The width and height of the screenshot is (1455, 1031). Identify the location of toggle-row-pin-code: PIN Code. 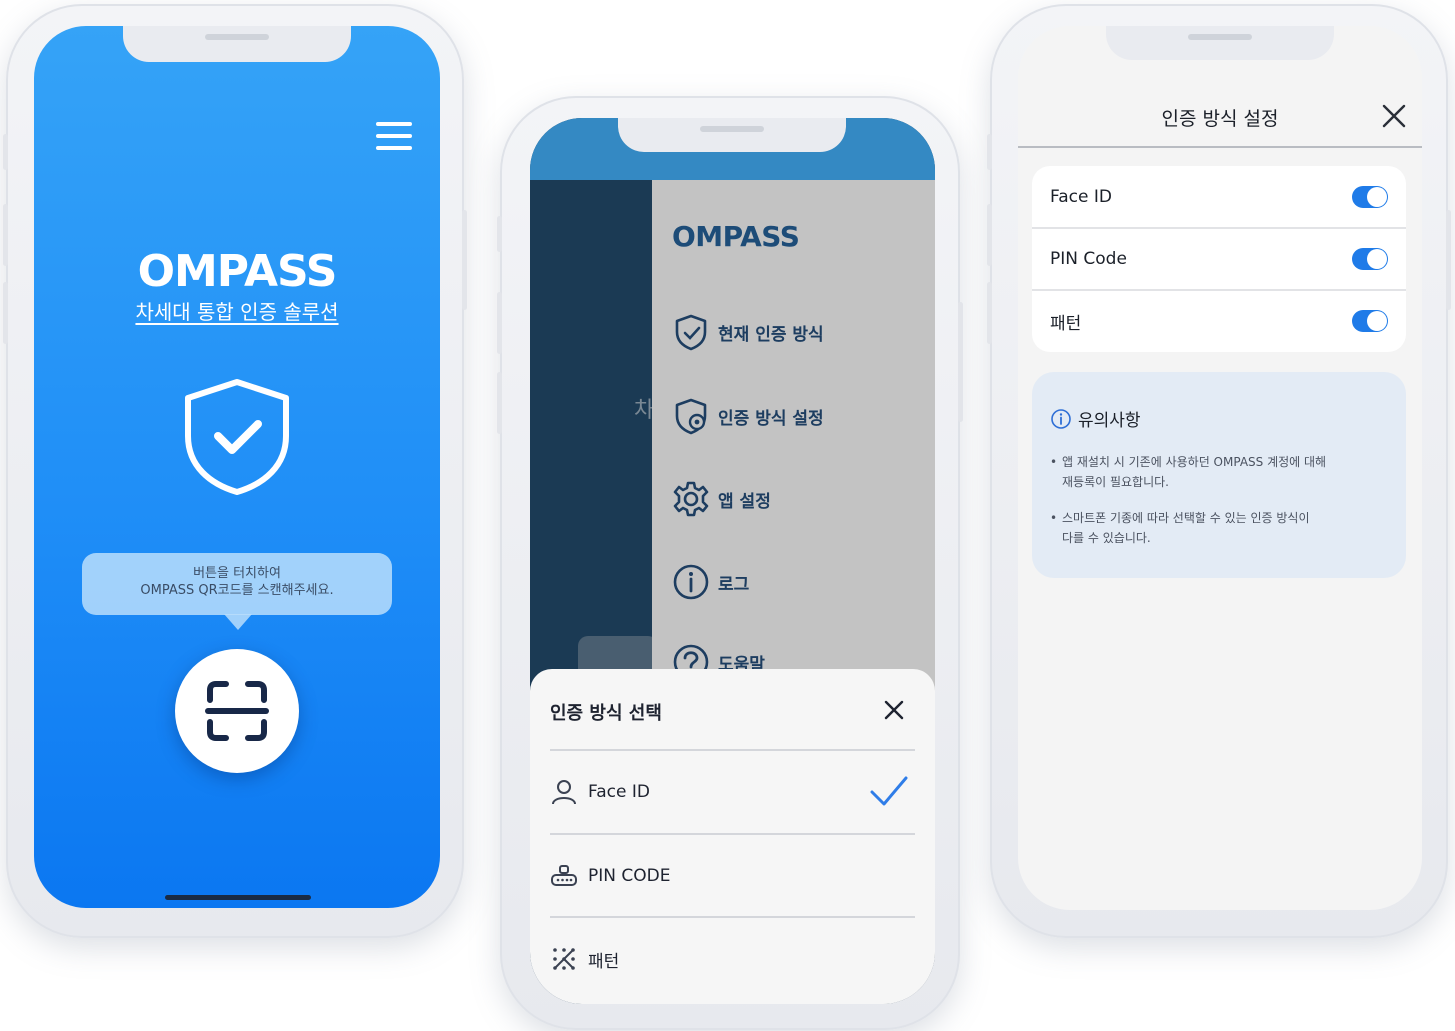
(1219, 259).